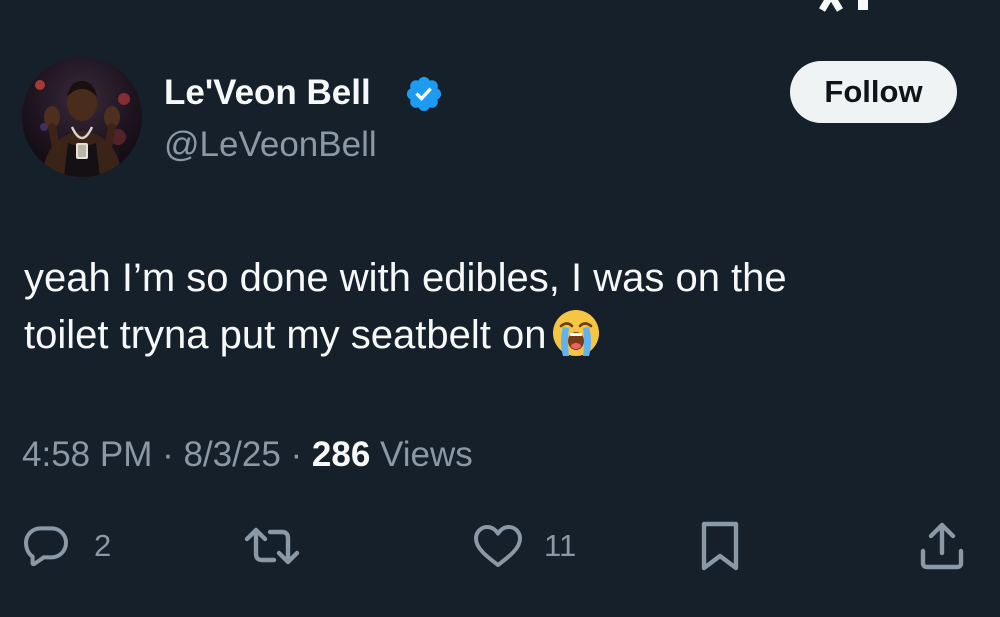  I want to click on avatar-photo, so click(82, 117).